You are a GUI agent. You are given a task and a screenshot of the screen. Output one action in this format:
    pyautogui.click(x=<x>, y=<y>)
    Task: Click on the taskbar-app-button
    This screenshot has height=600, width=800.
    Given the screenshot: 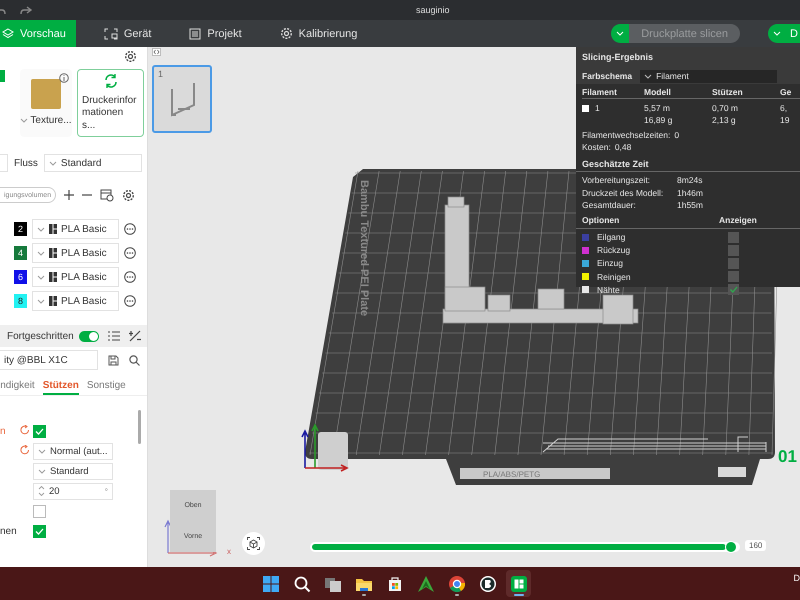 What is the action you would take?
    pyautogui.click(x=518, y=583)
    